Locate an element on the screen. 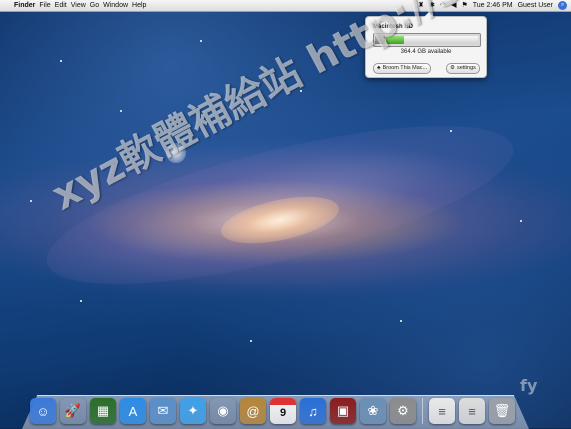 The width and height of the screenshot is (571, 429). mail-icon: ✉ is located at coordinates (163, 411).